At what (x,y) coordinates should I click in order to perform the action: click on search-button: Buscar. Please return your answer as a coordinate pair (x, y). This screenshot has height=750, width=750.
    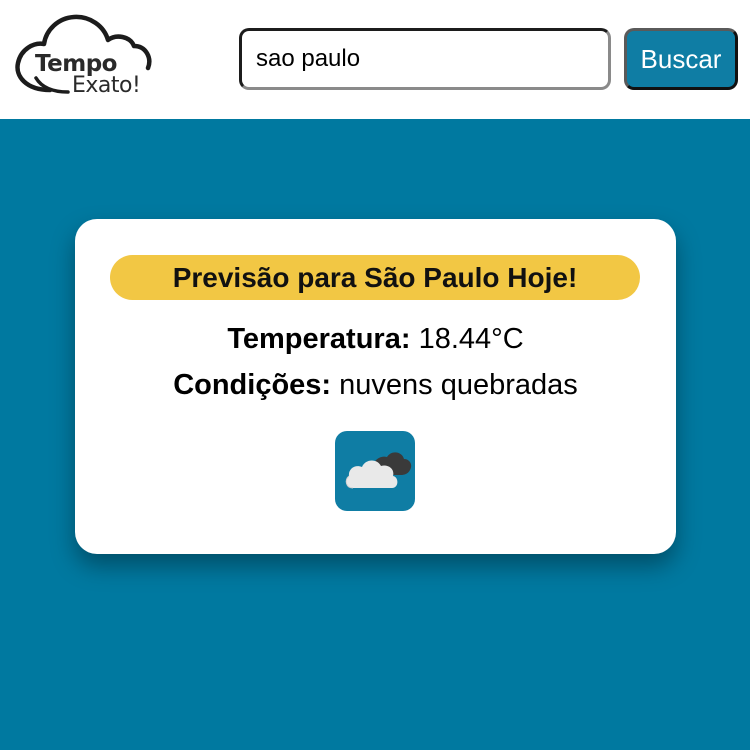
    Looking at the image, I should click on (681, 59).